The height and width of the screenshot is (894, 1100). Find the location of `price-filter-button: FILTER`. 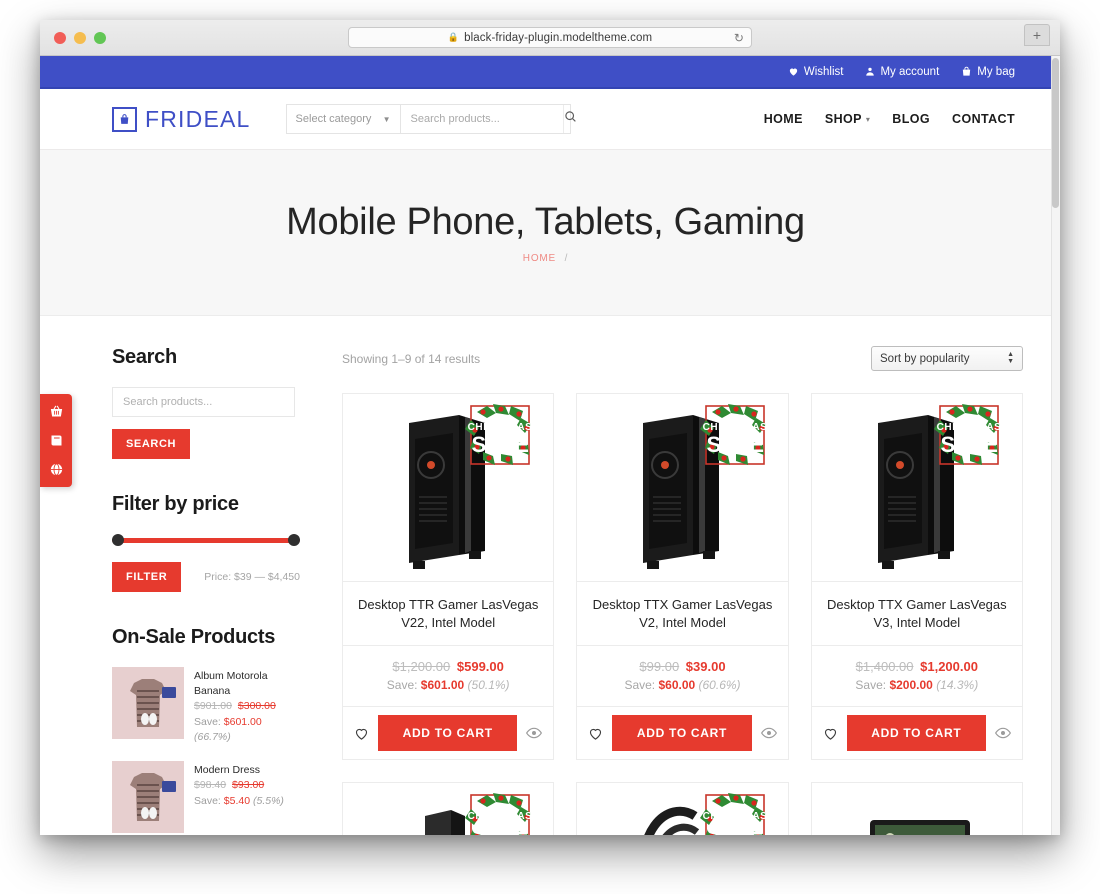

price-filter-button: FILTER is located at coordinates (147, 577).